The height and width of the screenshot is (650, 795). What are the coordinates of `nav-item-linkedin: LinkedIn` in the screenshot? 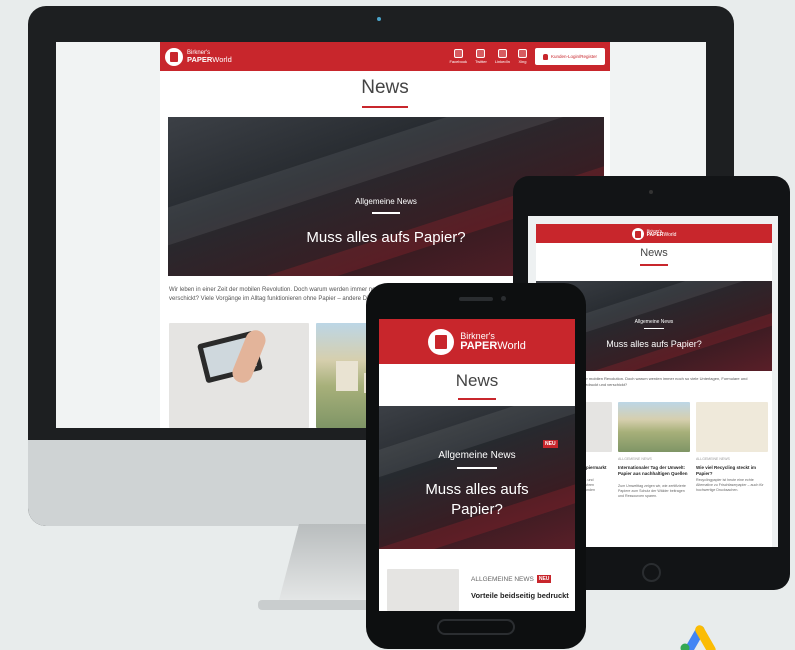 It's located at (502, 56).